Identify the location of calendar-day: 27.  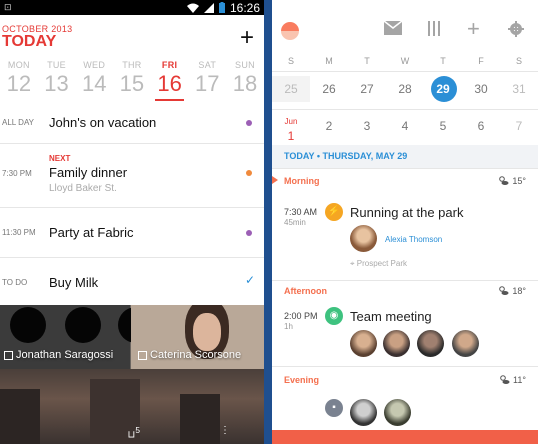
(367, 89).